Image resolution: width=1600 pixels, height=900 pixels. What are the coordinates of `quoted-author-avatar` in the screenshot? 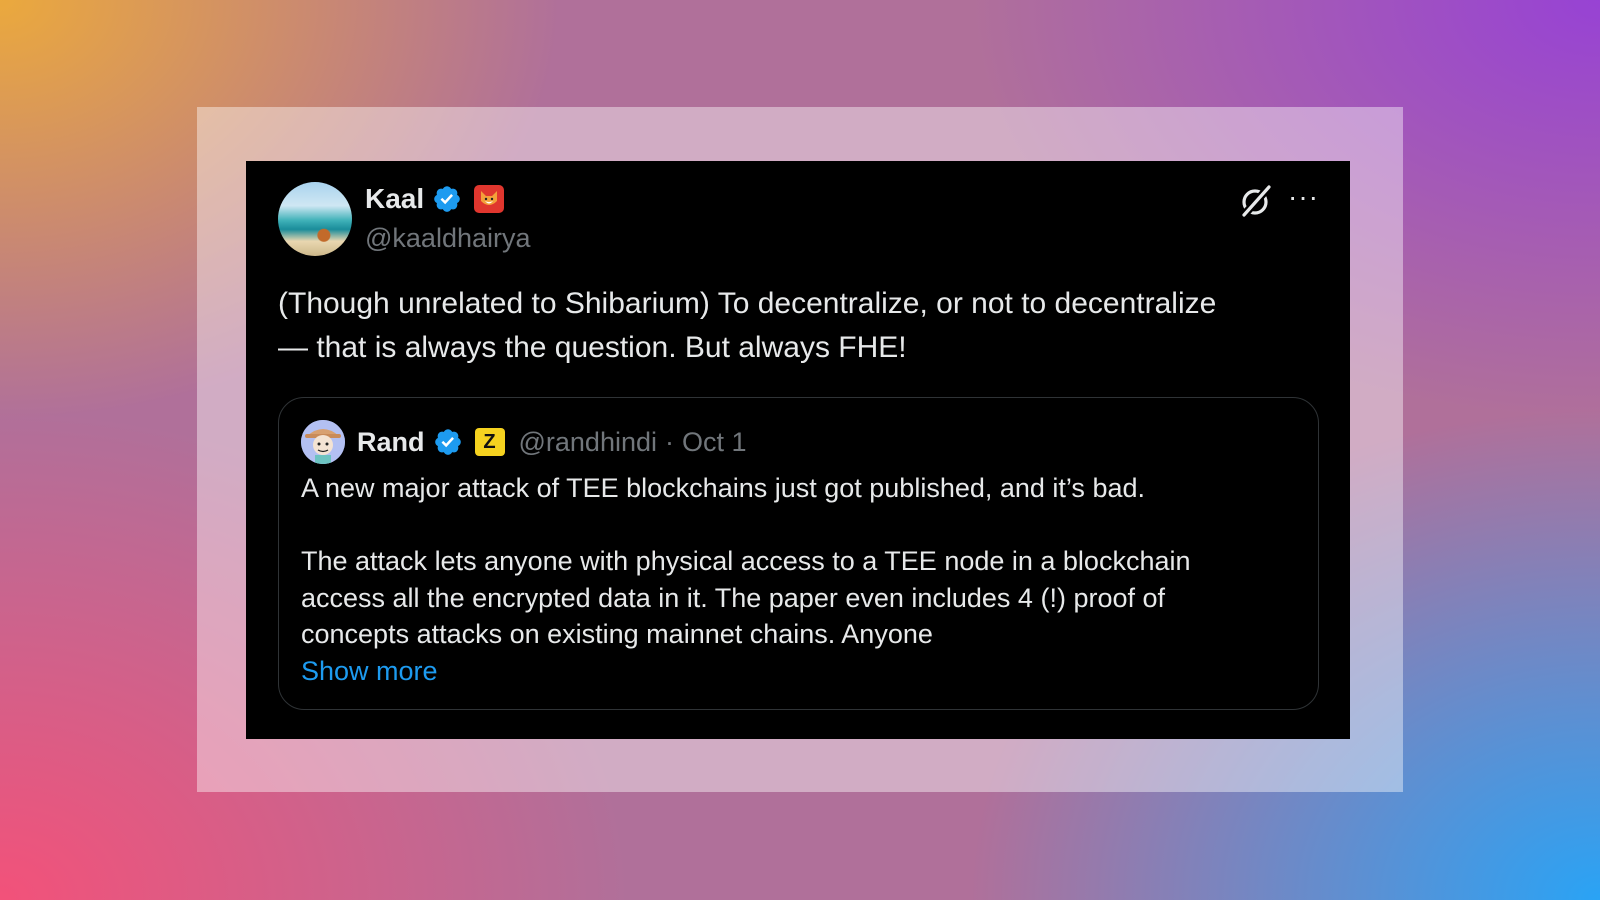 It's located at (323, 442).